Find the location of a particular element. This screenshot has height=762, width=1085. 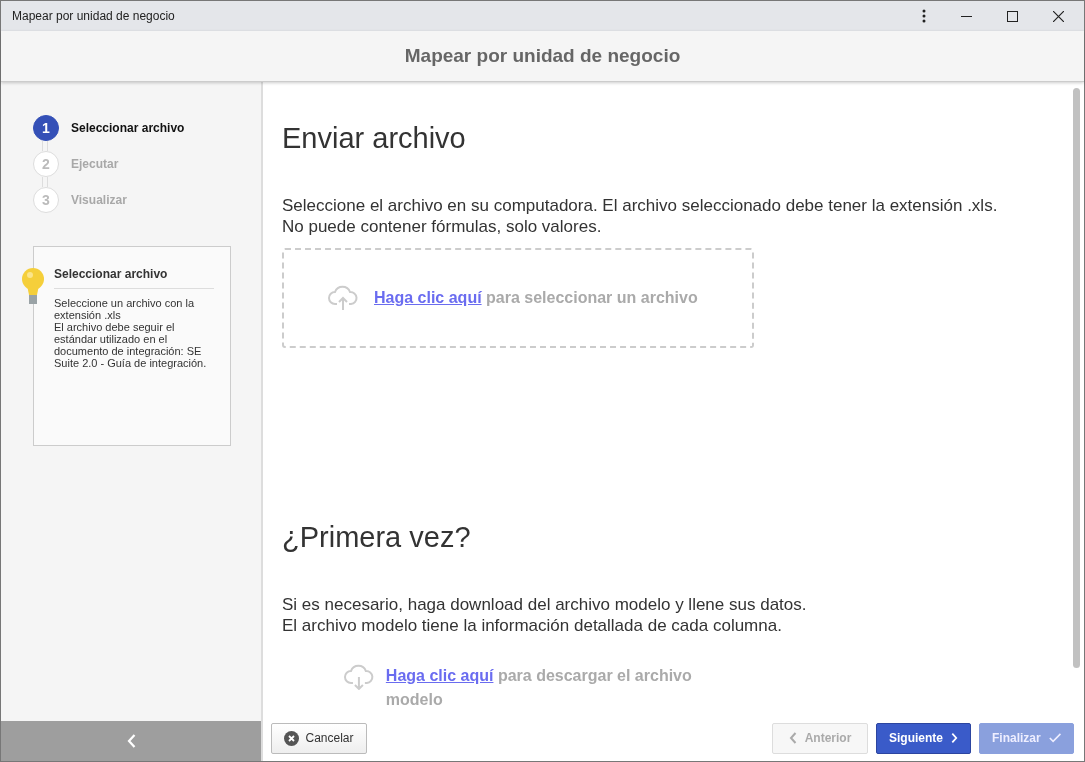

section-heading: Enviar archivo is located at coordinates (374, 138).